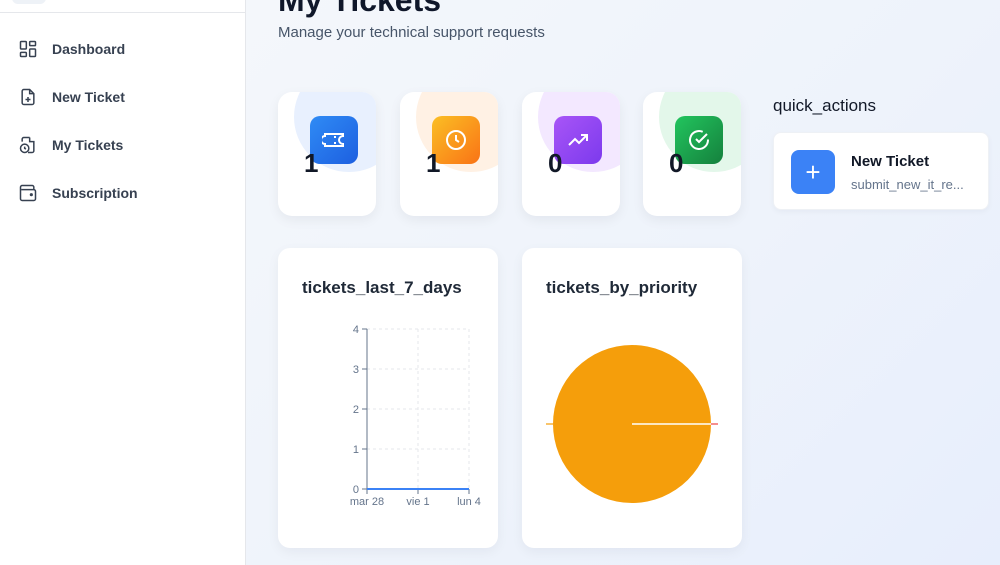 Image resolution: width=1000 pixels, height=565 pixels. Describe the element at coordinates (356, 410) in the screenshot. I see `y-tick-label: 2` at that location.